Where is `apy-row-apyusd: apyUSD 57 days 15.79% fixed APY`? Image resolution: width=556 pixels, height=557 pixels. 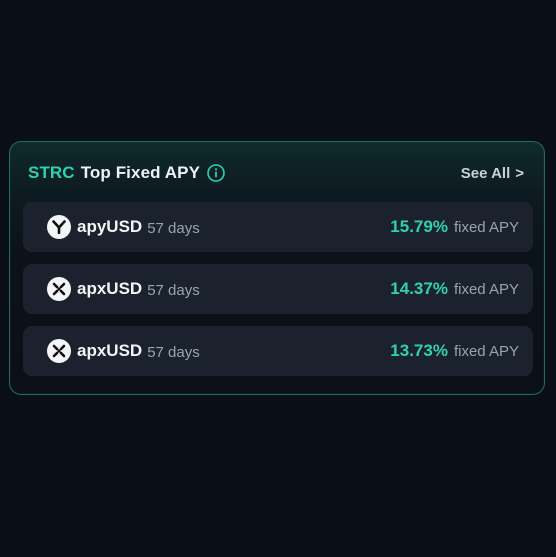
apy-row-apyusd: apyUSD 57 days 15.79% fixed APY is located at coordinates (278, 227).